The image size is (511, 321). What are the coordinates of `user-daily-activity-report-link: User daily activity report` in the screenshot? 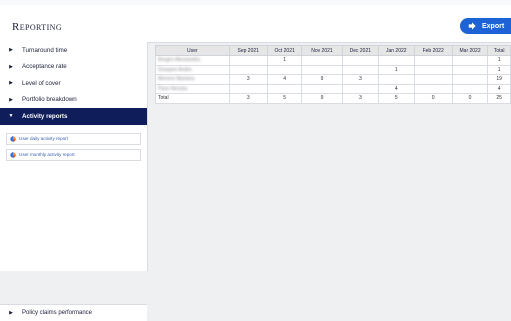 It's located at (73, 138).